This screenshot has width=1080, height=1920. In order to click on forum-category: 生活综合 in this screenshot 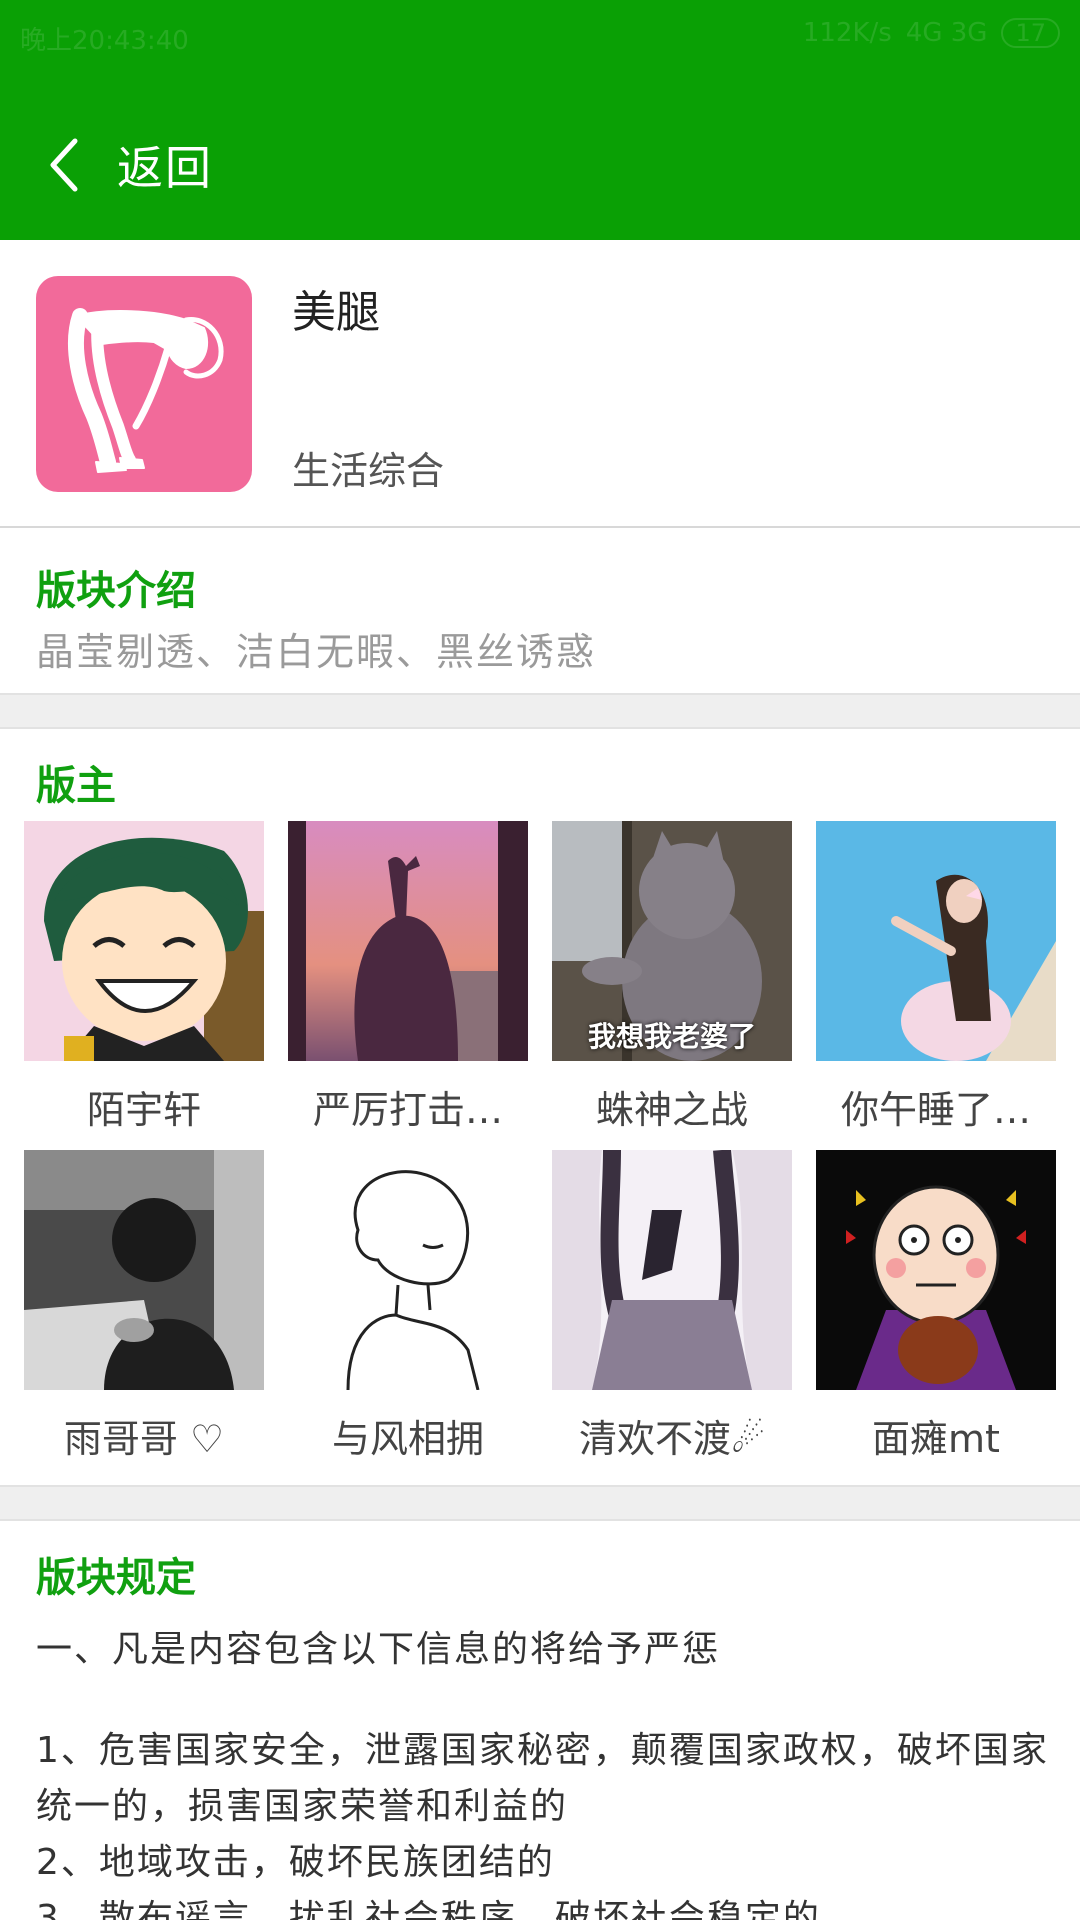, I will do `click(368, 471)`.